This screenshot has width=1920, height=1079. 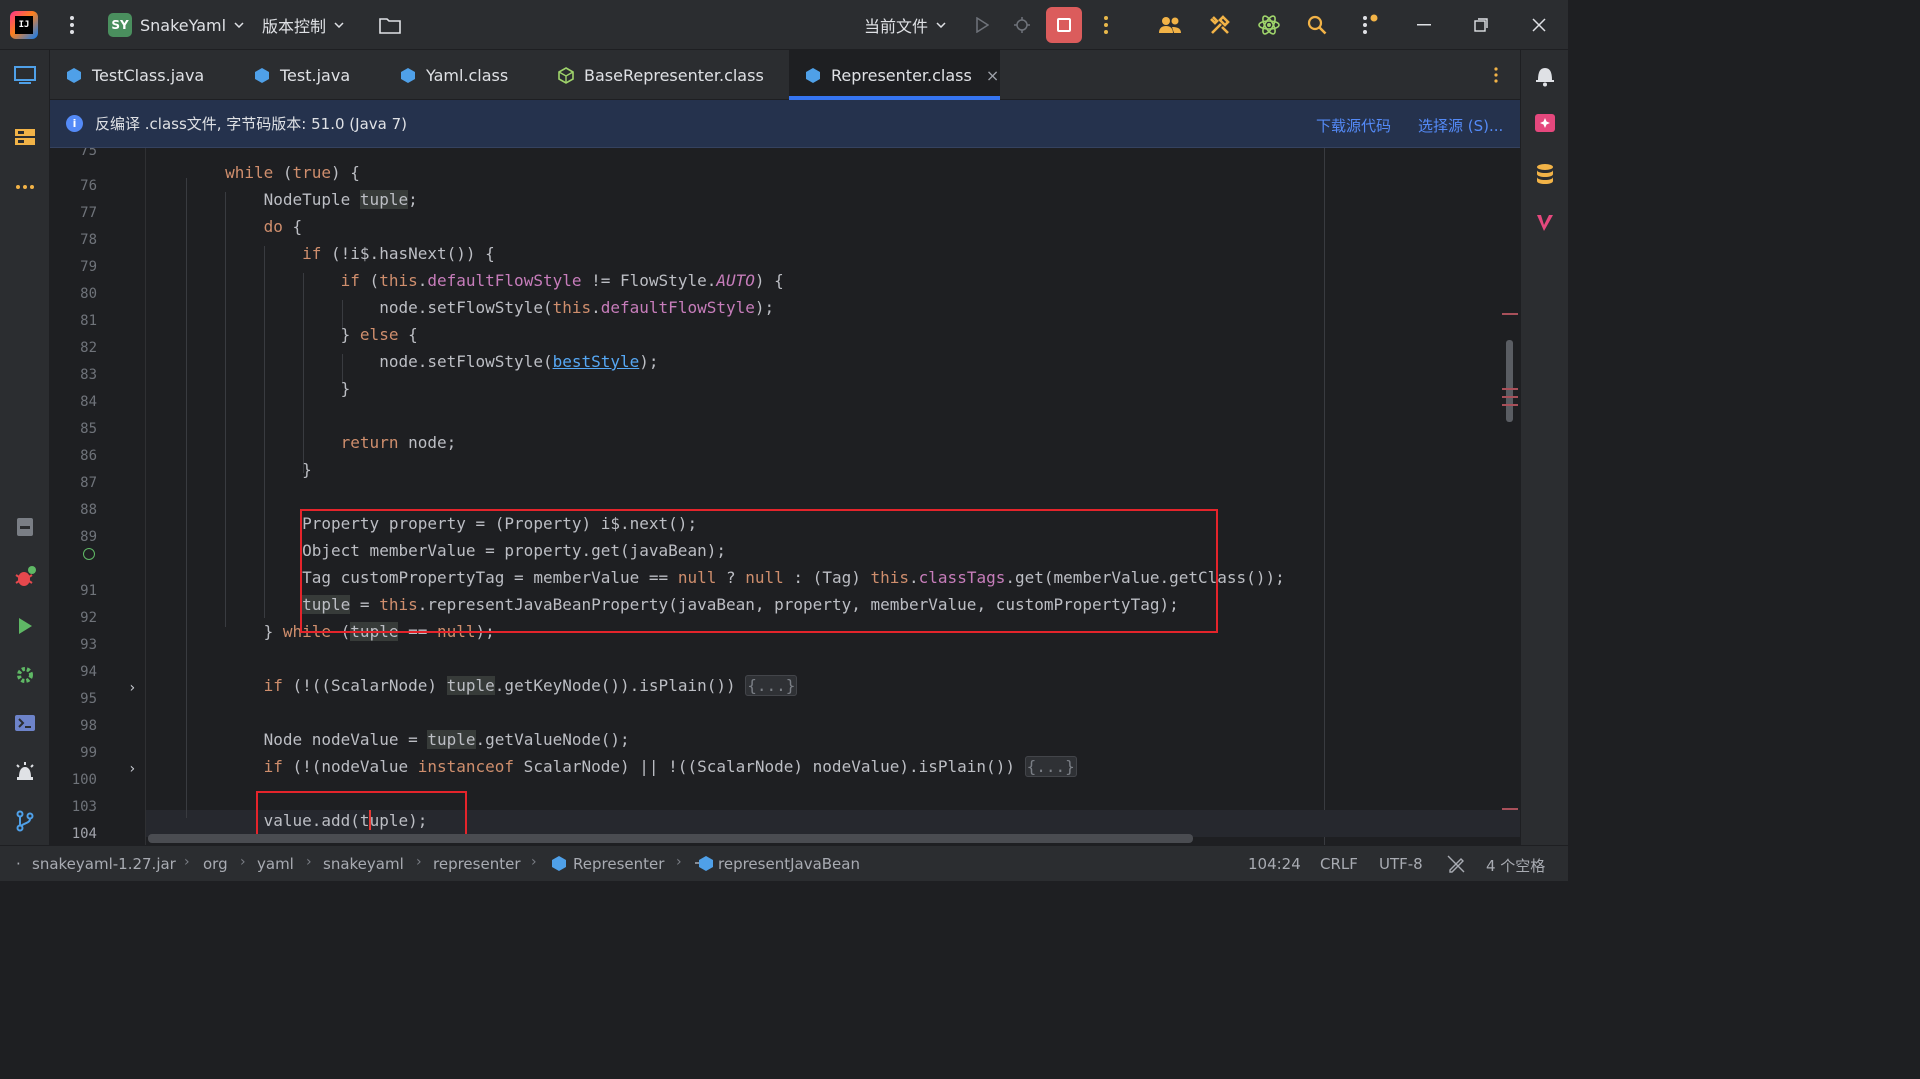 What do you see at coordinates (88, 672) in the screenshot?
I see `line-number: 94` at bounding box center [88, 672].